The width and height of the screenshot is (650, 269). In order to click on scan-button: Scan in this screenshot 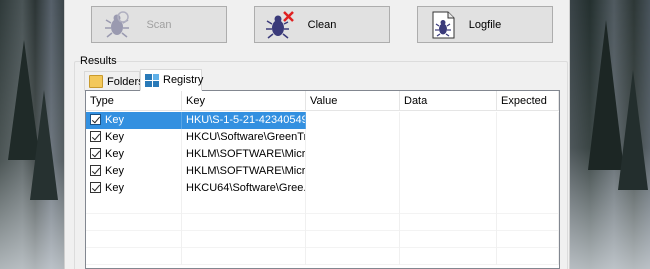, I will do `click(159, 24)`.